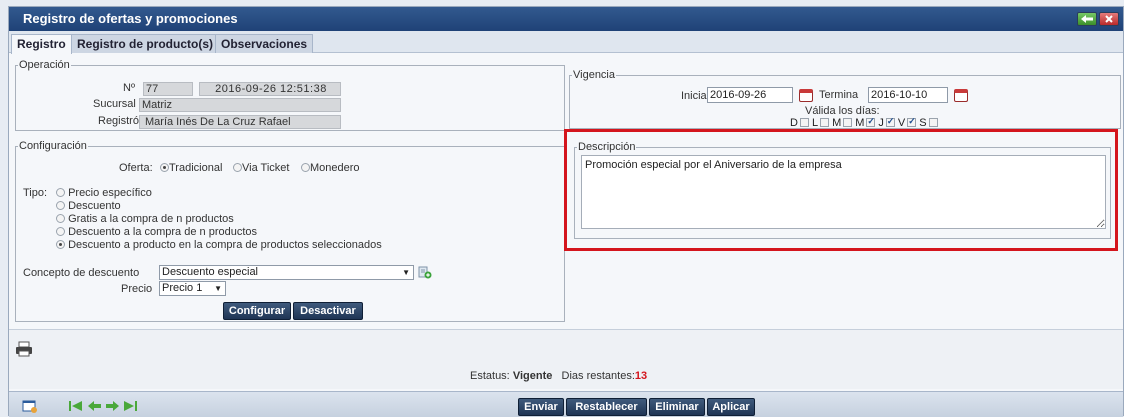 The image size is (1124, 417). Describe the element at coordinates (694, 96) in the screenshot. I see `inicia-label: Inicia` at that location.